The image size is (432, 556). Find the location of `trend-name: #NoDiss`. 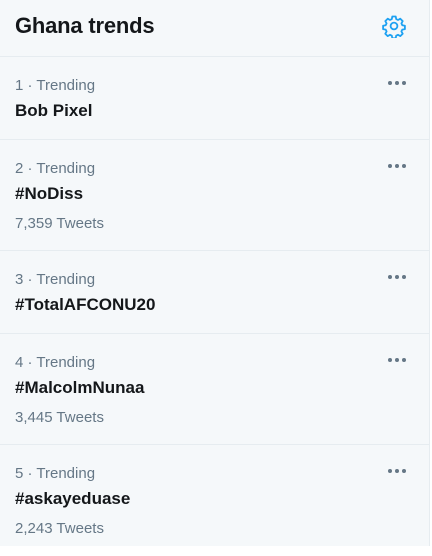

trend-name: #NoDiss is located at coordinates (49, 194).